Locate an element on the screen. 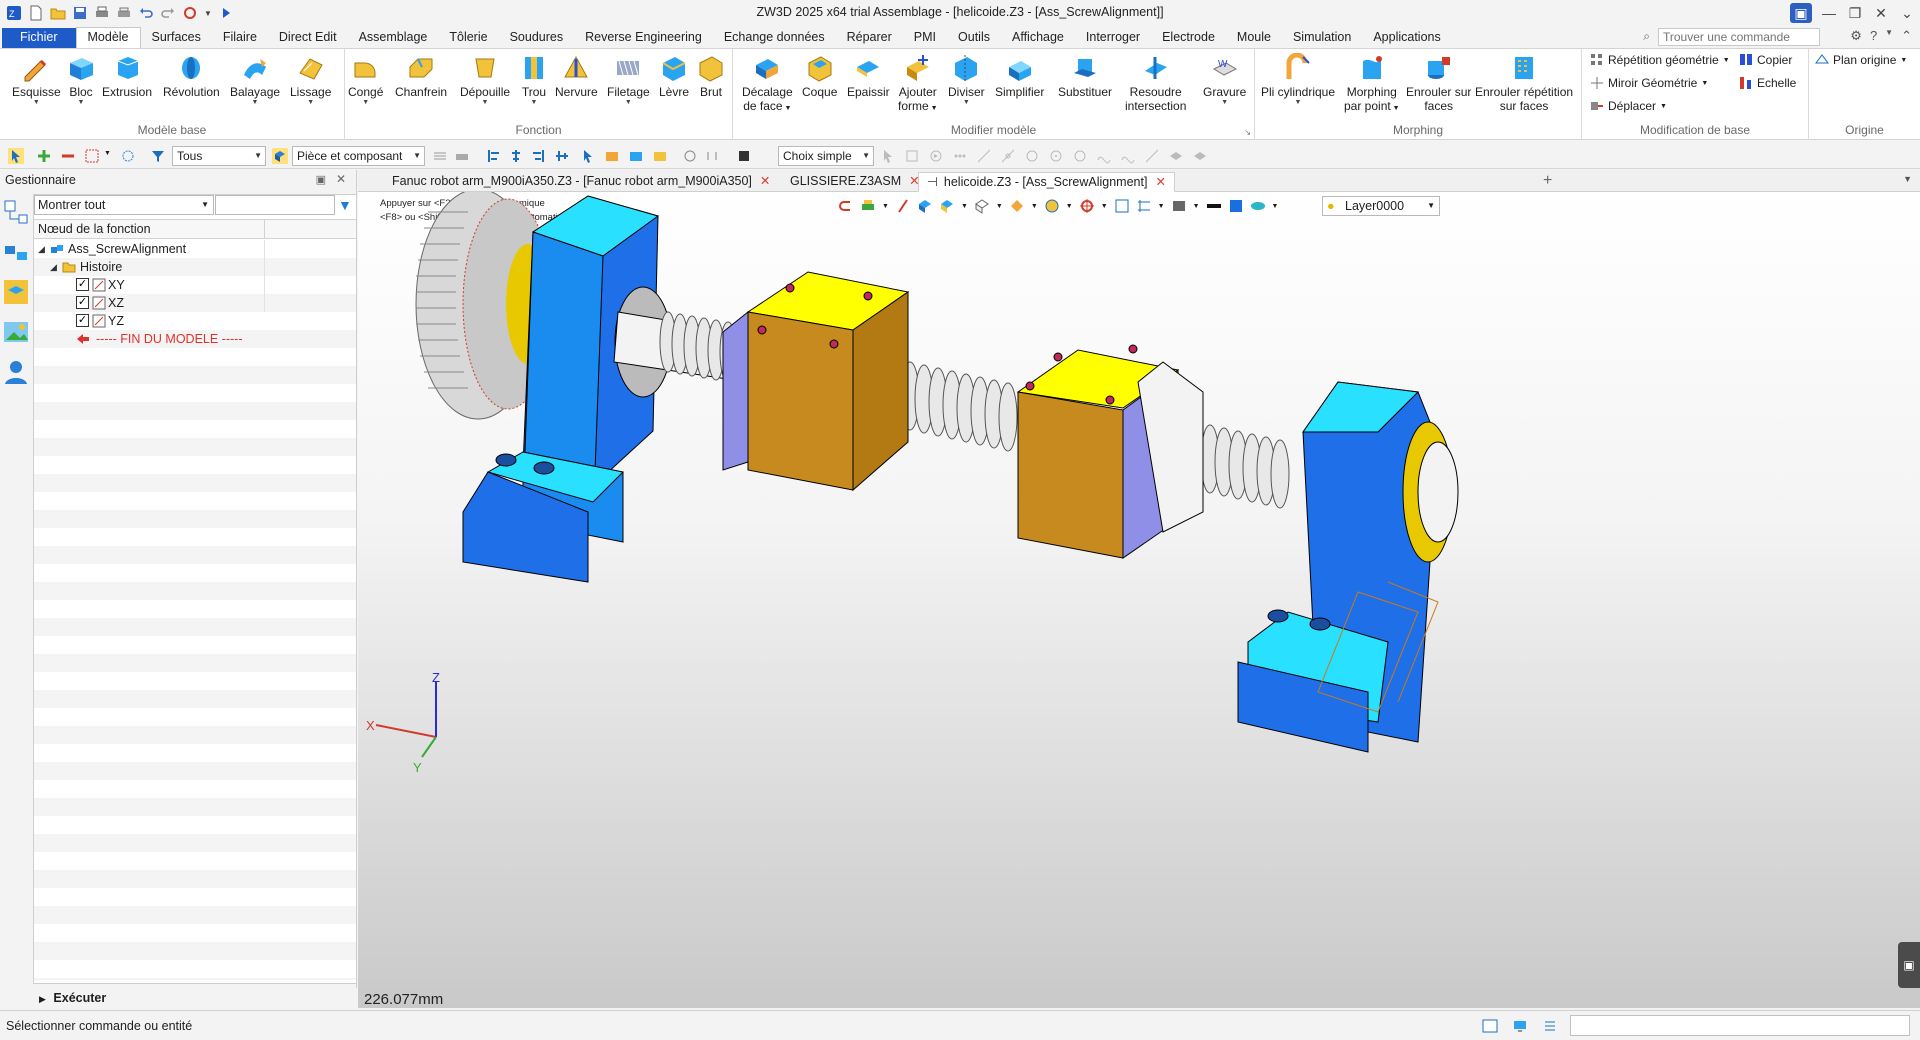 The height and width of the screenshot is (1040, 1920). doc-tab-helicoide: ⊣ helicoide.Z3 - [Ass_ScrewAlignment] ✕ is located at coordinates (1046, 182).